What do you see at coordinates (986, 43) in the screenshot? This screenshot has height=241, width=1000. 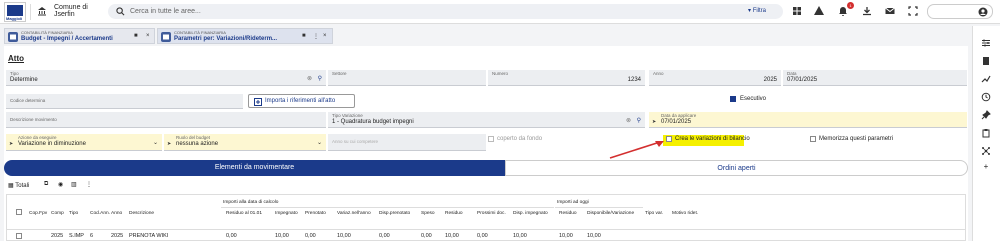 I see `sliders-icon` at bounding box center [986, 43].